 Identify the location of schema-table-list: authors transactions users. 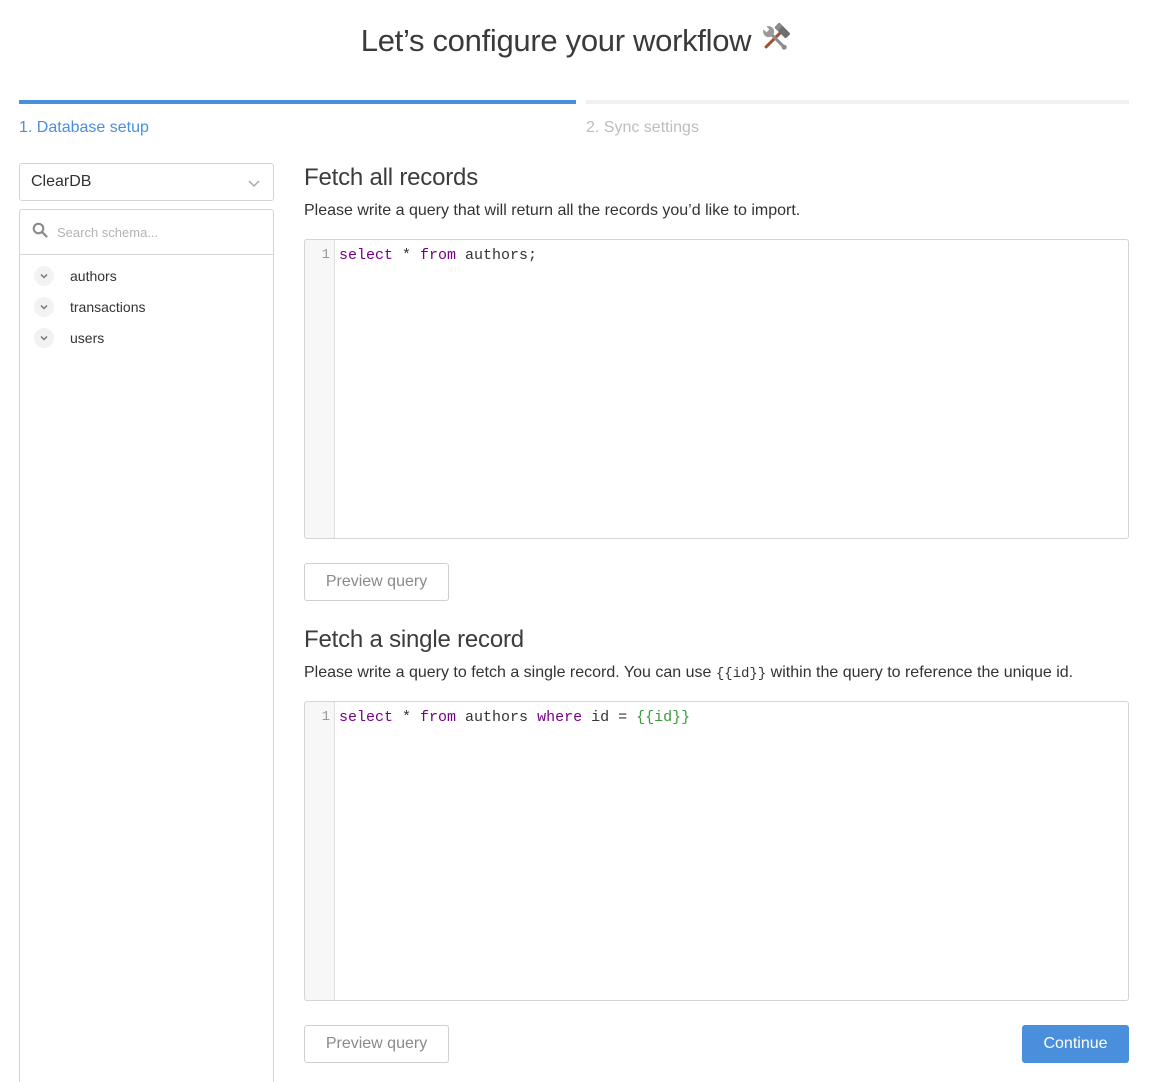
(146, 304).